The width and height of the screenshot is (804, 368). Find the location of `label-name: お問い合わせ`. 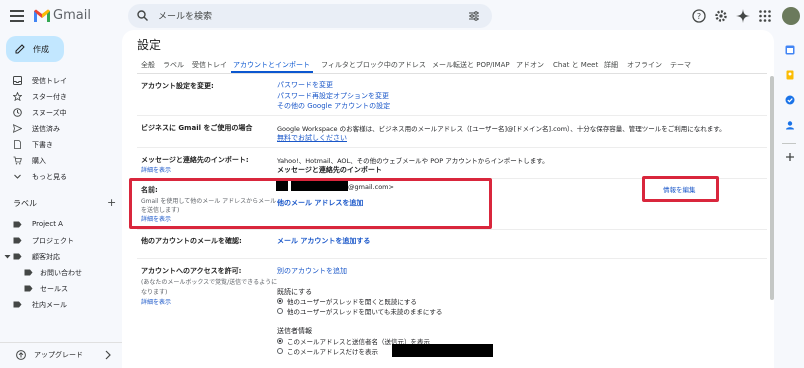

label-name: お問い合わせ is located at coordinates (61, 273).